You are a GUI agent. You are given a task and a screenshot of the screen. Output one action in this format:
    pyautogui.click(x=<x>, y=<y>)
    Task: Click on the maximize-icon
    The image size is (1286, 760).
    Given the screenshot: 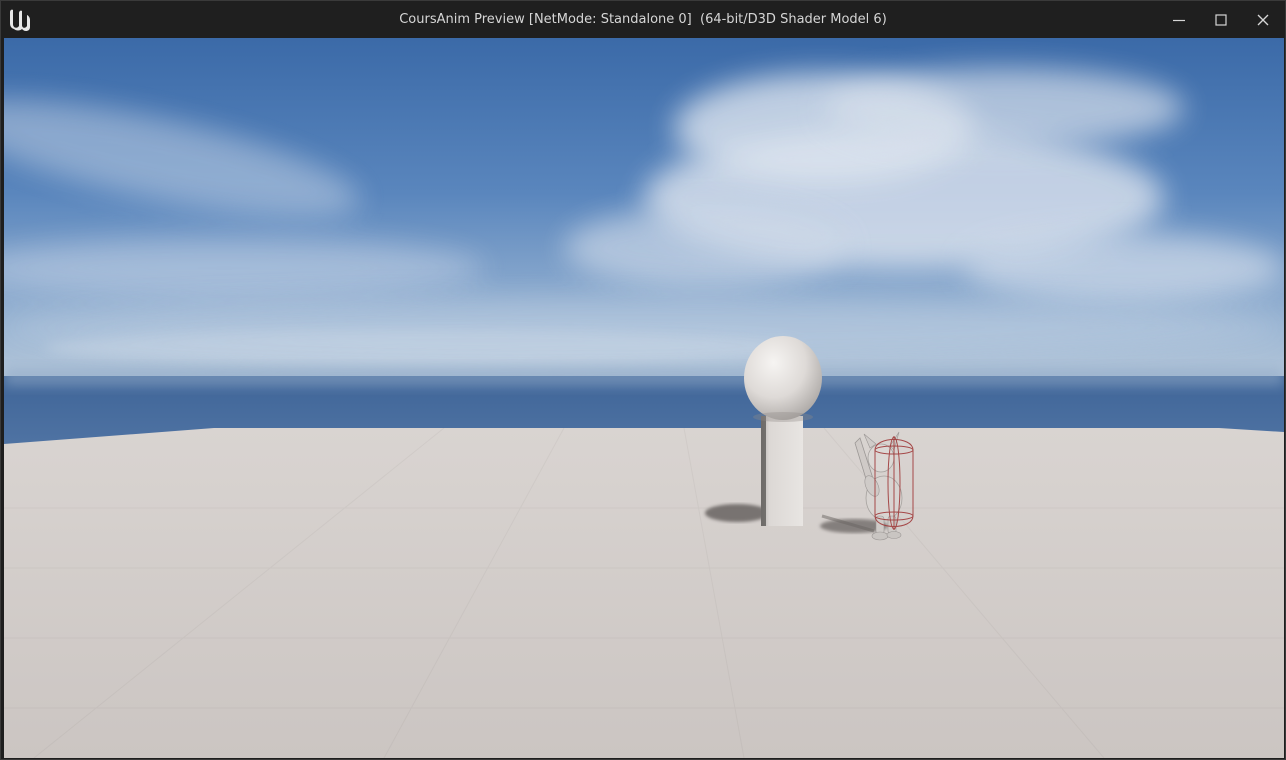 What is the action you would take?
    pyautogui.click(x=1221, y=20)
    